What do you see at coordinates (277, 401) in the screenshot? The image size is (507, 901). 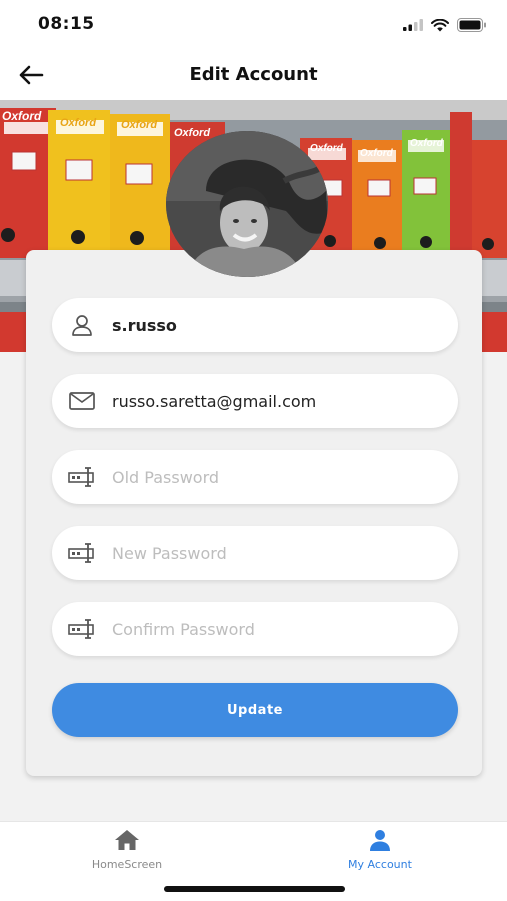 I see `email-input` at bounding box center [277, 401].